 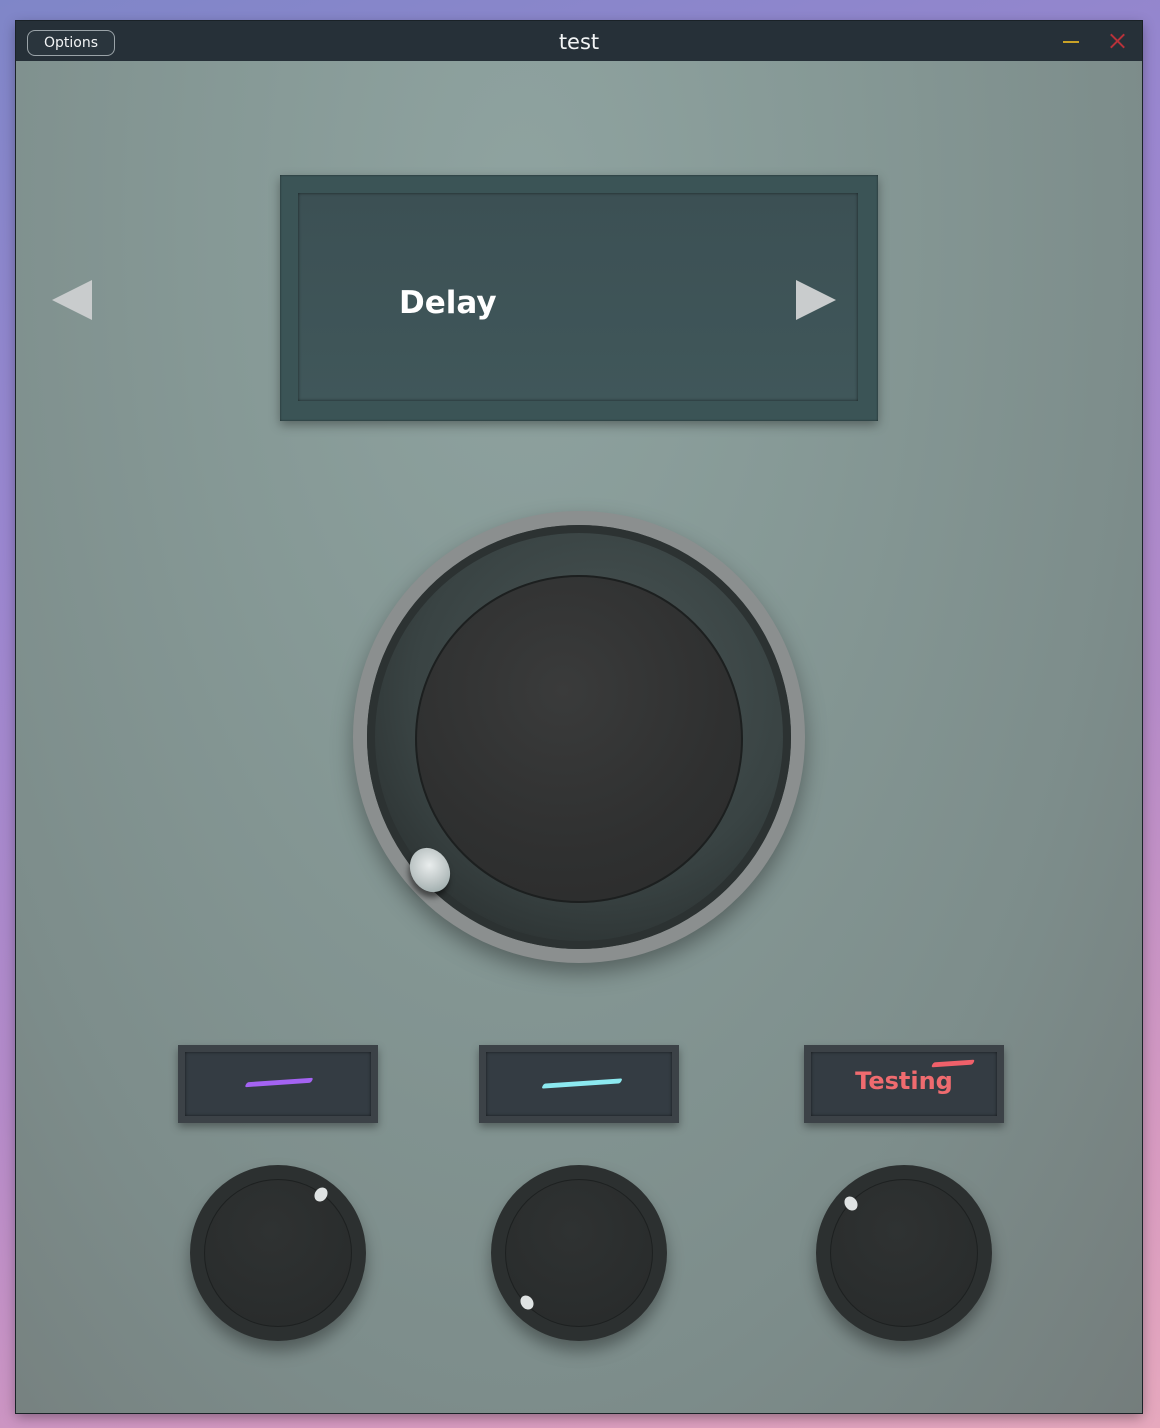 I want to click on minimize-icon, so click(x=1071, y=41).